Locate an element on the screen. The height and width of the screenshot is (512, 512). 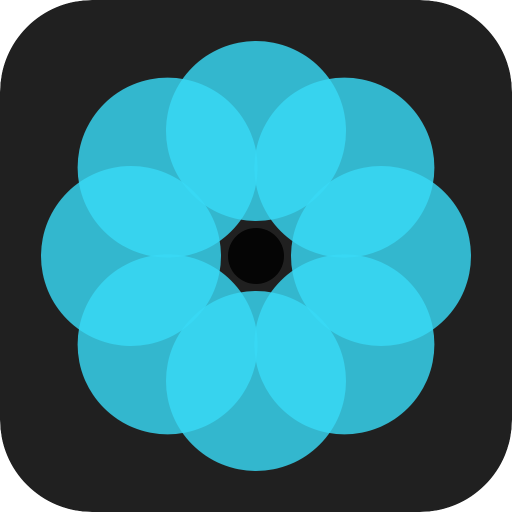
petal-circle is located at coordinates (167, 167).